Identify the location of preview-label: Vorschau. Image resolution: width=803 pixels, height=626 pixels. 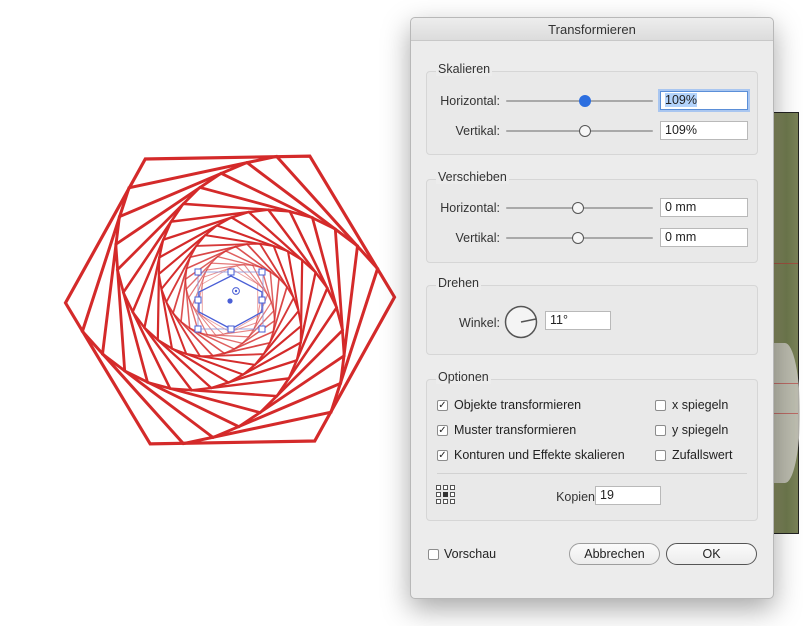
(470, 554).